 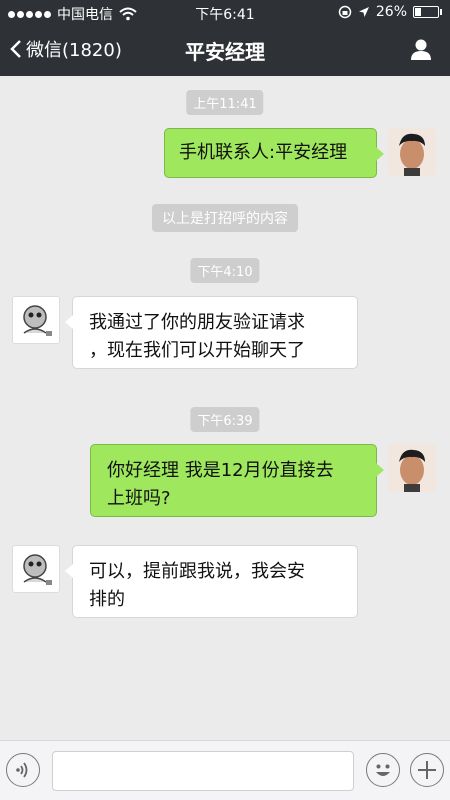 What do you see at coordinates (203, 771) in the screenshot?
I see `message-input` at bounding box center [203, 771].